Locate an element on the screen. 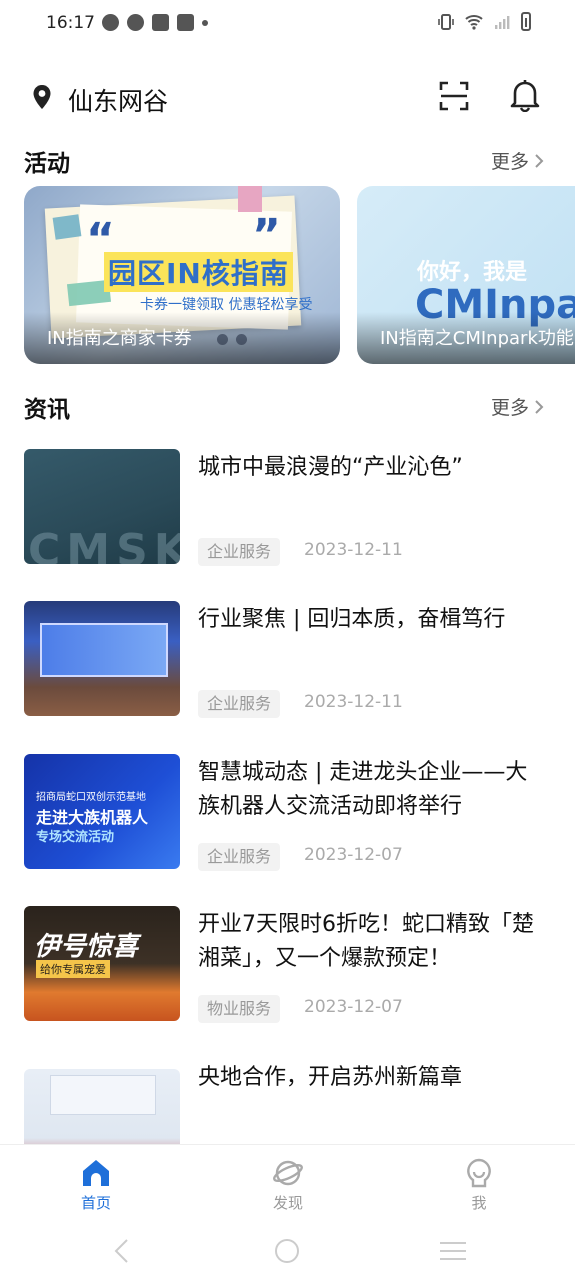  tab-profile: 我 is located at coordinates (479, 1185).